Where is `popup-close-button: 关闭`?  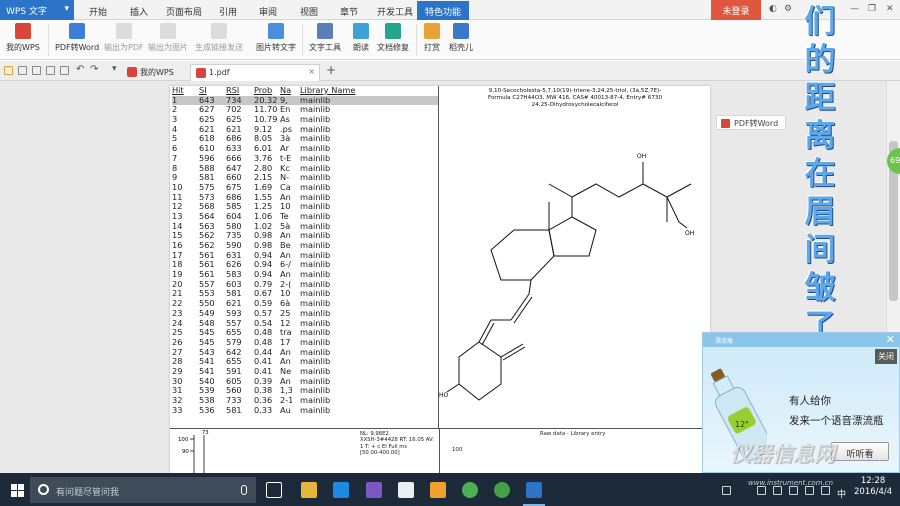 popup-close-button: 关闭 is located at coordinates (886, 356).